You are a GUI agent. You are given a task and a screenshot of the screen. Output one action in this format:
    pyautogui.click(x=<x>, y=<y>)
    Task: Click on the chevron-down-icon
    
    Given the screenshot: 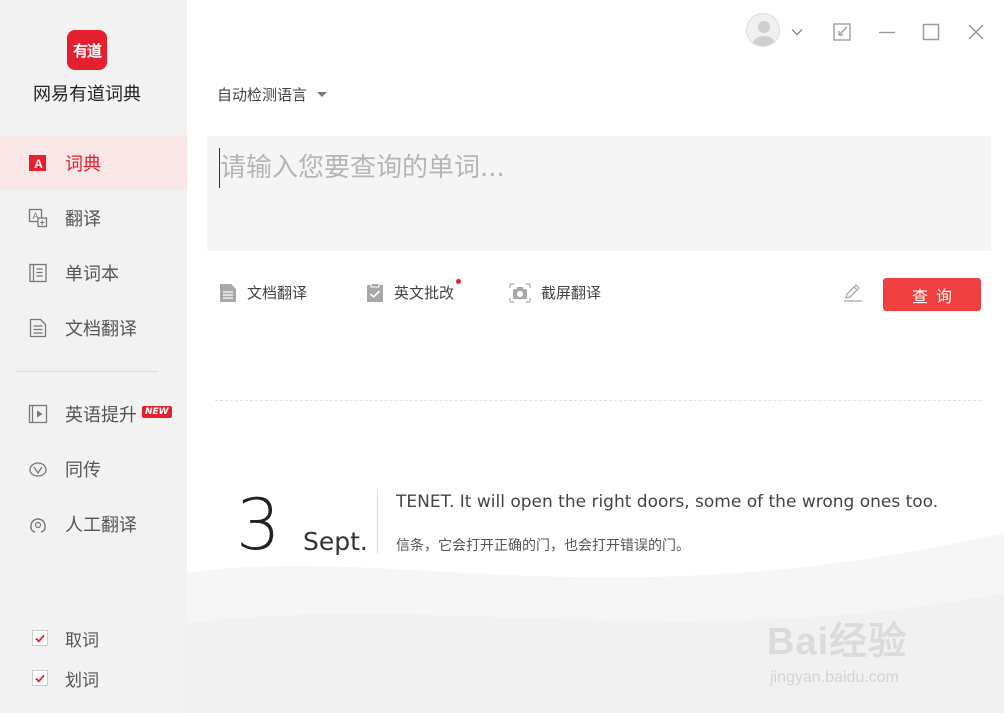 What is the action you would take?
    pyautogui.click(x=797, y=32)
    